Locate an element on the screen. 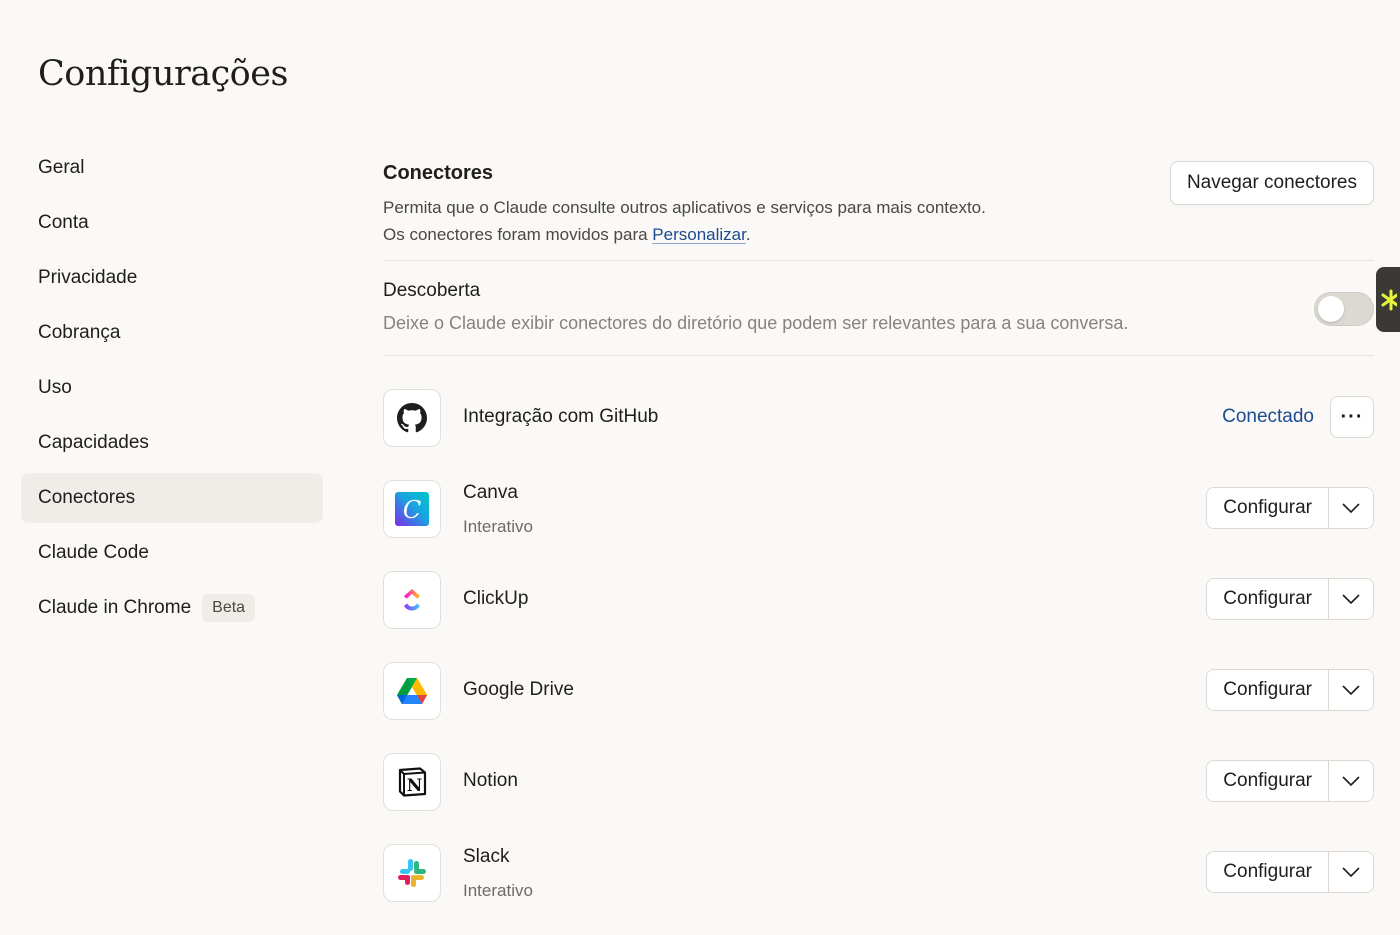 The width and height of the screenshot is (1400, 935). svg-text: C is located at coordinates (412, 510).